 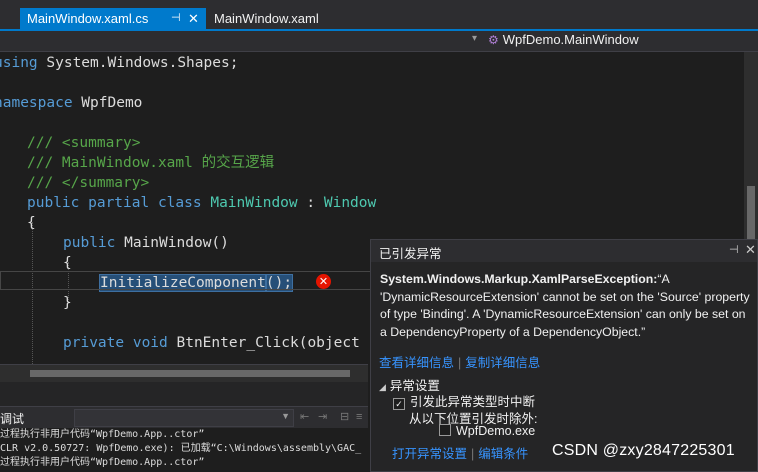 What do you see at coordinates (570, 39) in the screenshot?
I see `member-label: WpfDemo.MainWindow` at bounding box center [570, 39].